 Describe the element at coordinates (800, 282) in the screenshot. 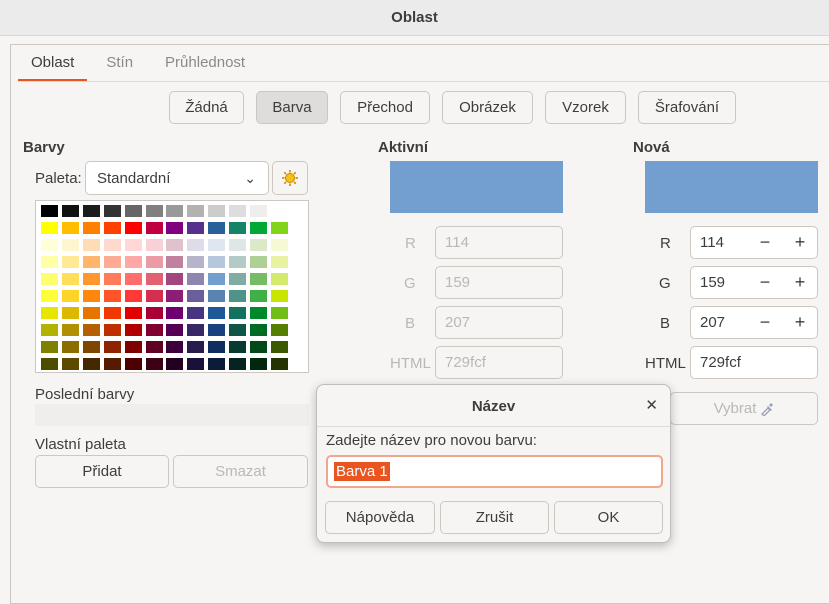

I see `new-g-increment-button: +` at that location.